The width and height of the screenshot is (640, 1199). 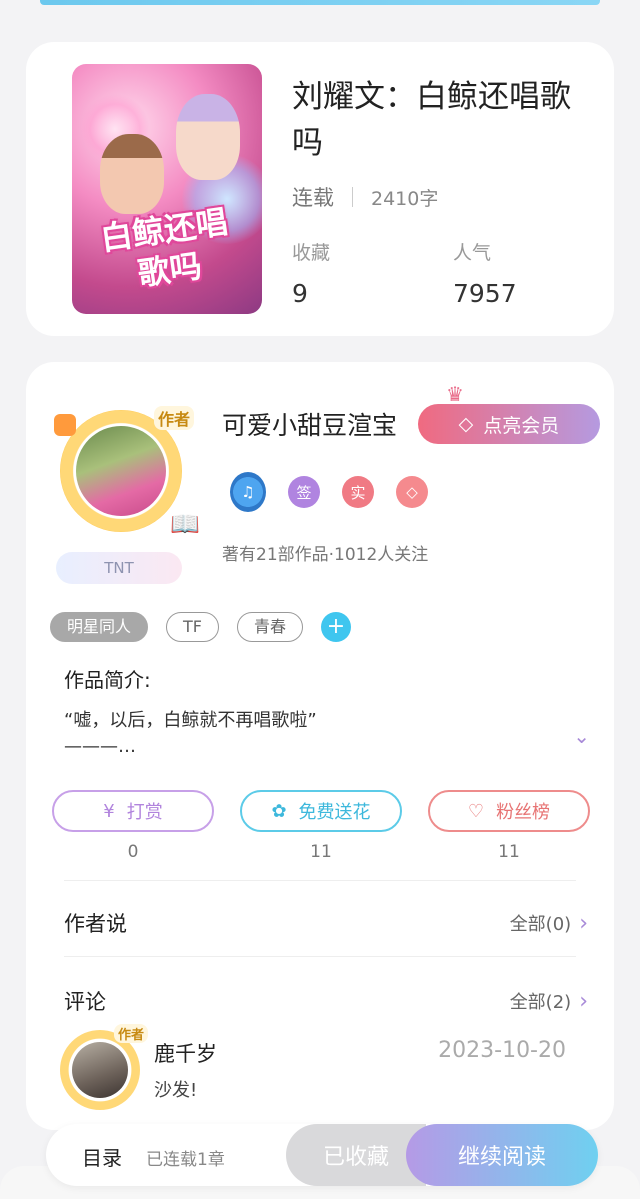 What do you see at coordinates (502, 1155) in the screenshot?
I see `continue-reading-button: 继续阅读` at bounding box center [502, 1155].